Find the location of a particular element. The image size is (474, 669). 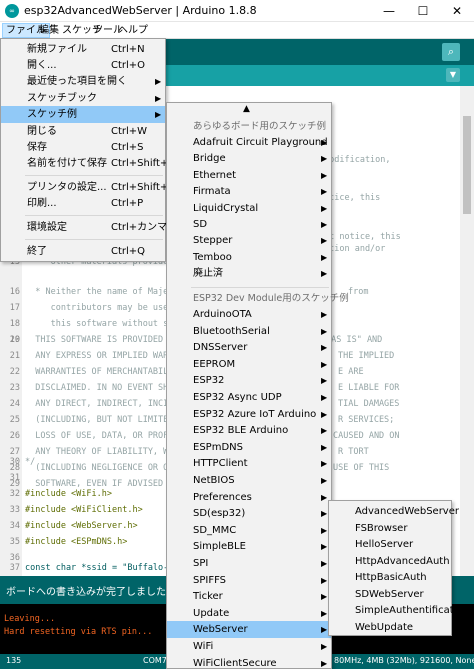

example-item-preferences: Preferences ▶ is located at coordinates (249, 497).